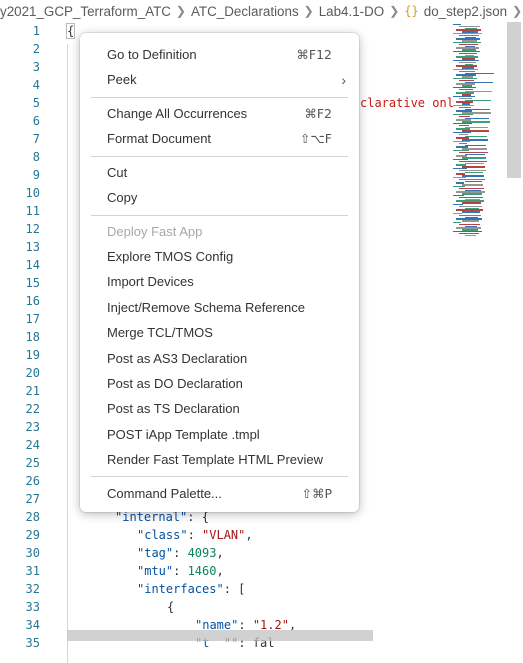  Describe the element at coordinates (219, 139) in the screenshot. I see `menu-item-format-document: Format Document ⇧⌥F` at that location.